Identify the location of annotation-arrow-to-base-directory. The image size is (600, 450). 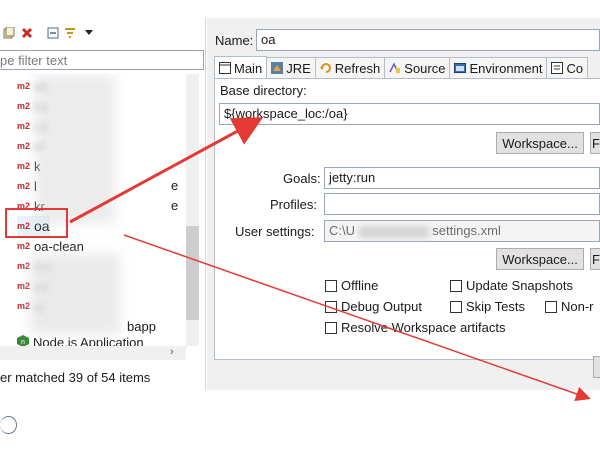
(166, 170).